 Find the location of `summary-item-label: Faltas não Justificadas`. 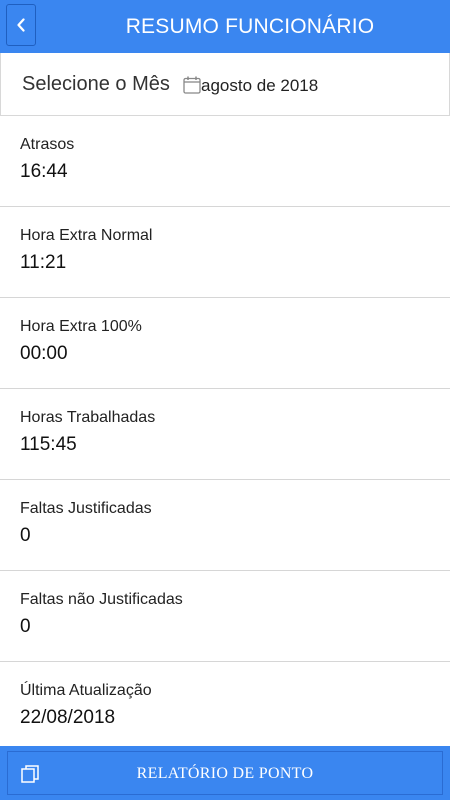

summary-item-label: Faltas não Justificadas is located at coordinates (101, 599).